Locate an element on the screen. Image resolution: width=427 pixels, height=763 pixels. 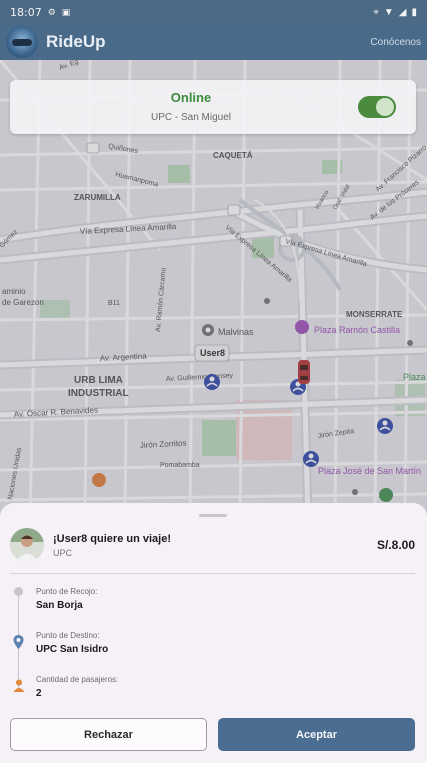
sheet-drag-handle is located at coordinates (213, 515).